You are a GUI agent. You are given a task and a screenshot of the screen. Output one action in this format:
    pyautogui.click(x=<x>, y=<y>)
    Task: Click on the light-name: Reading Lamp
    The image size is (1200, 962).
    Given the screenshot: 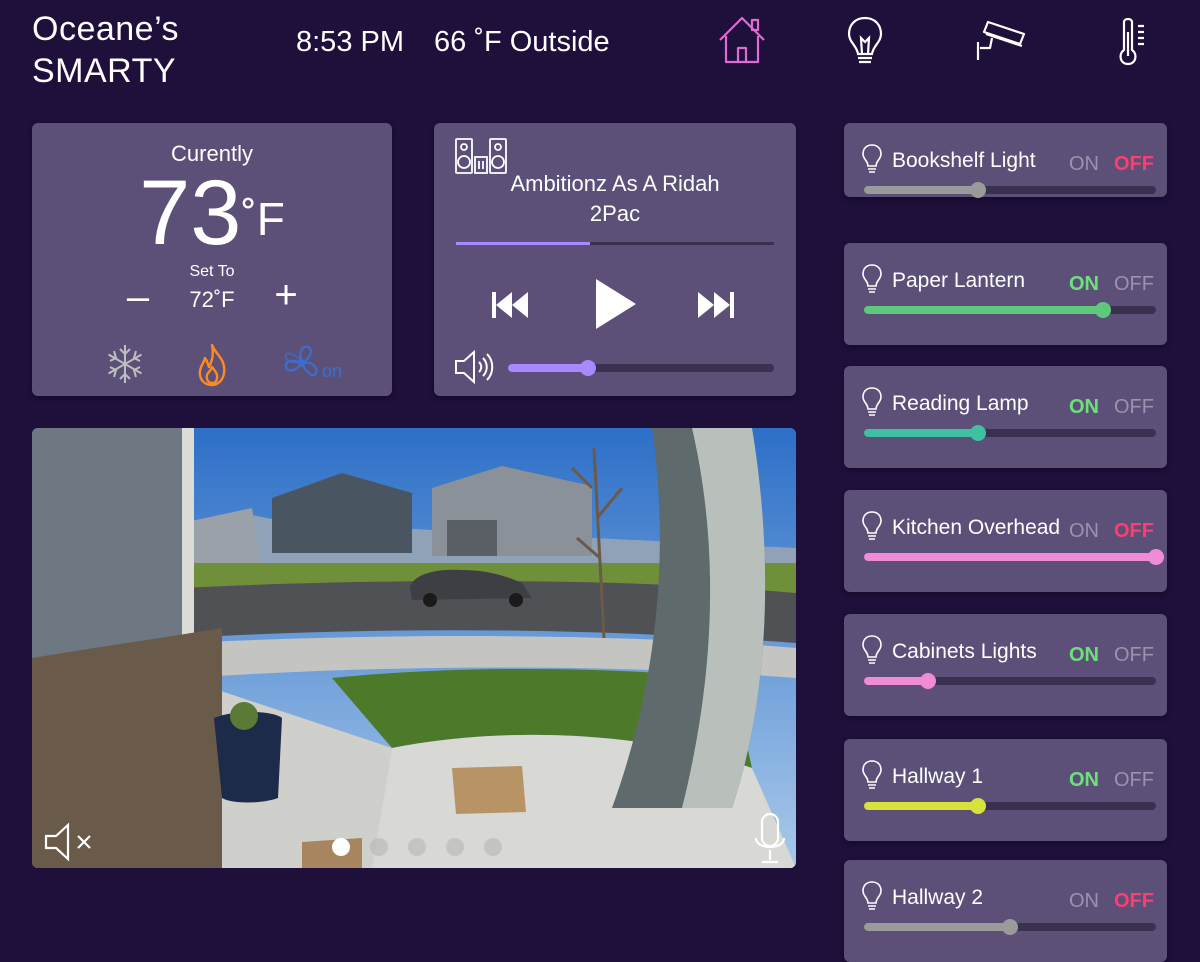 What is the action you would take?
    pyautogui.click(x=960, y=403)
    